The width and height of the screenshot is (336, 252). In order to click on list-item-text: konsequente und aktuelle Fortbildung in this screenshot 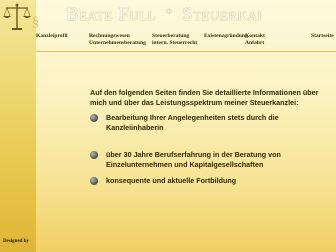, I will do `click(171, 180)`.